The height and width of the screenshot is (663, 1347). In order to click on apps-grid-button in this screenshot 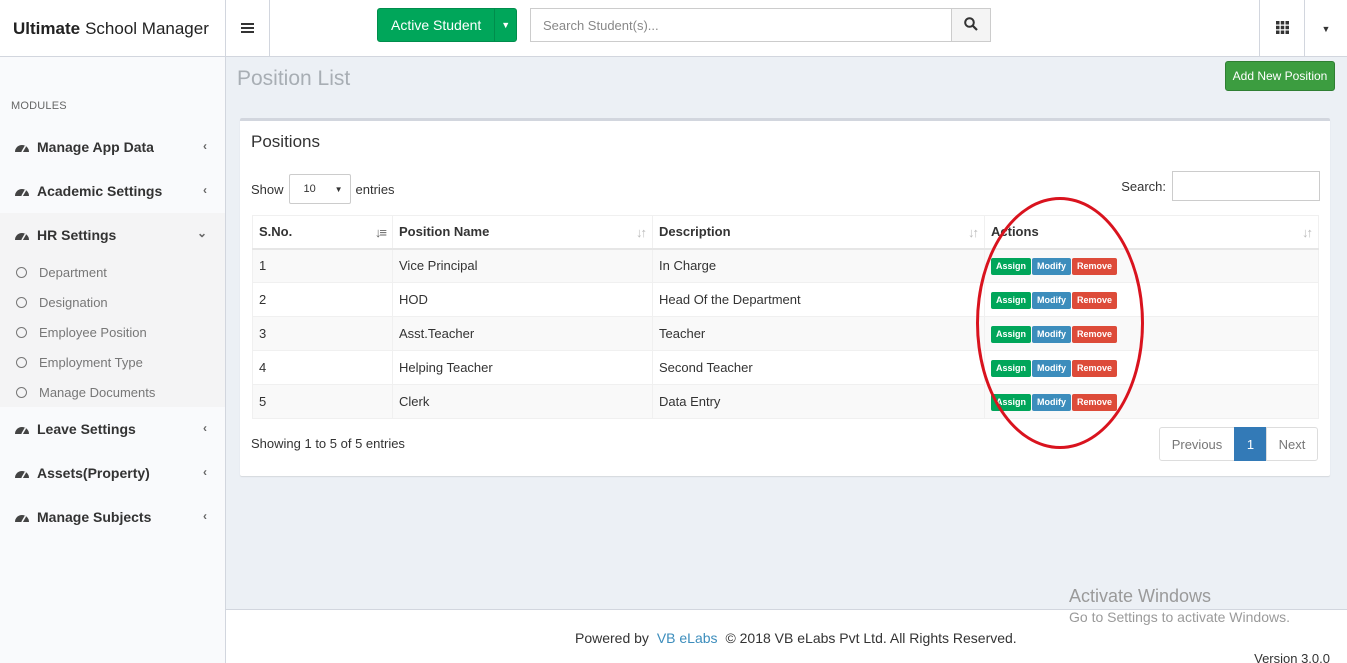, I will do `click(1281, 28)`.